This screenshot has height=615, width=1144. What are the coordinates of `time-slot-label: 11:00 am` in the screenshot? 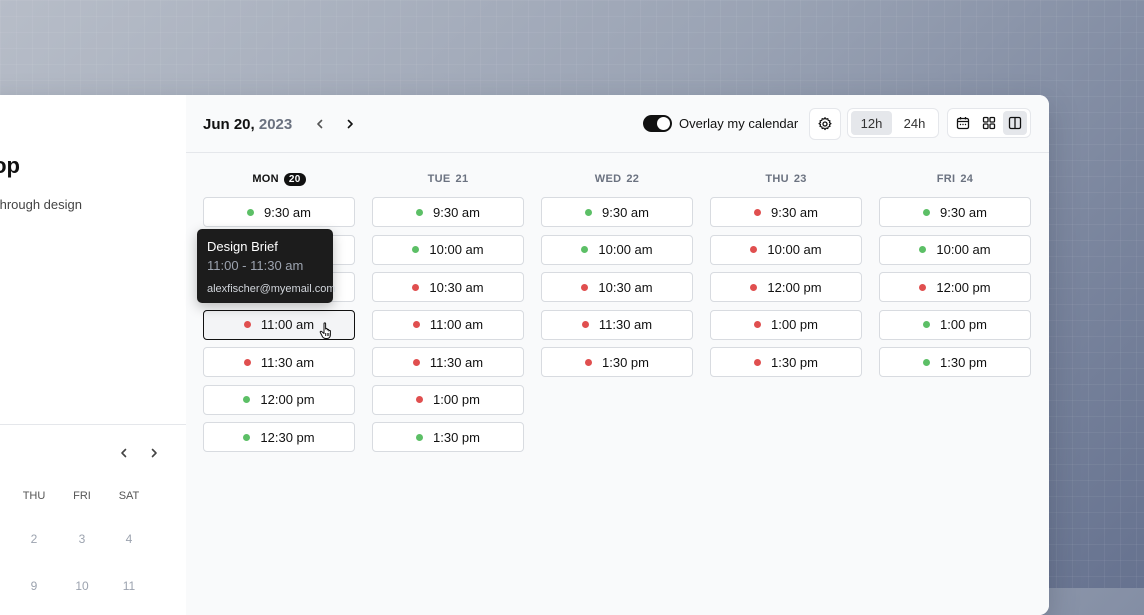 It's located at (456, 324).